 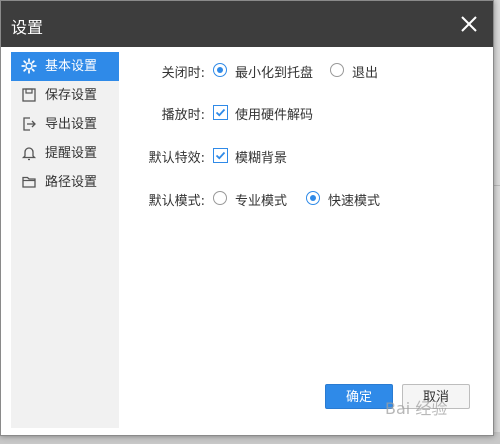 What do you see at coordinates (183, 115) in the screenshot?
I see `playback-label: 播放时:` at bounding box center [183, 115].